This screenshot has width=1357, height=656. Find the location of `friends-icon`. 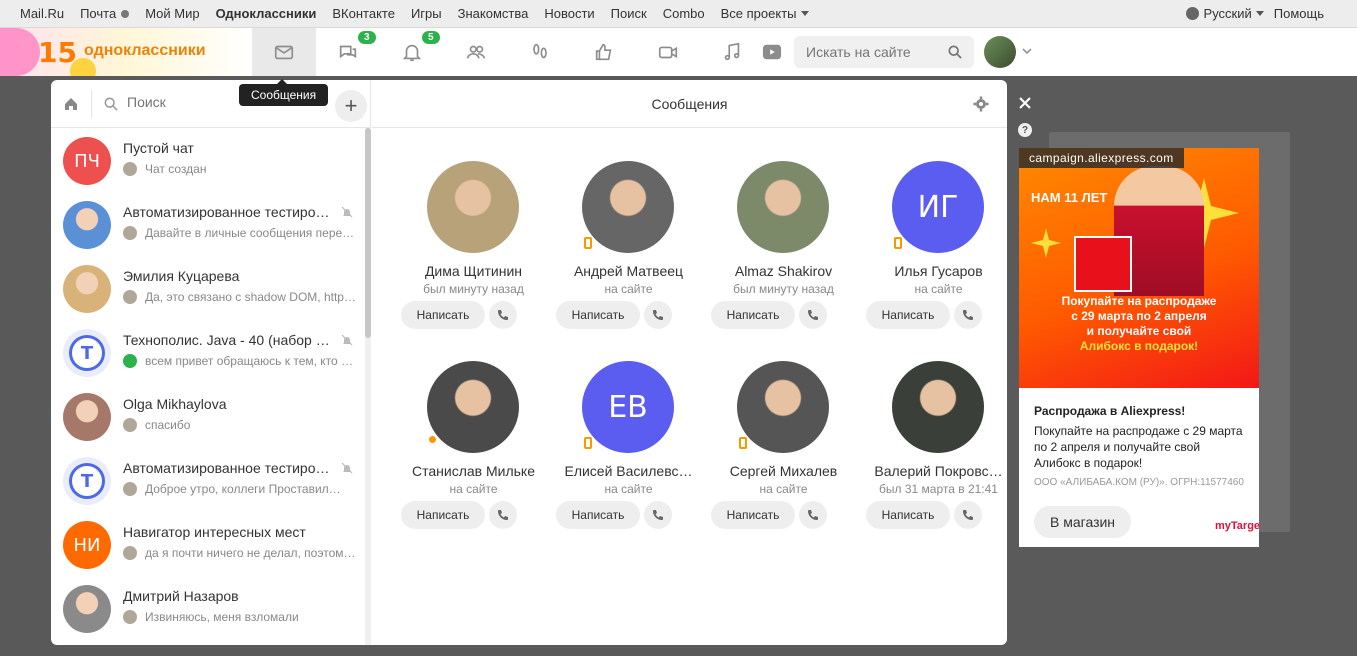

friends-icon is located at coordinates (476, 52).